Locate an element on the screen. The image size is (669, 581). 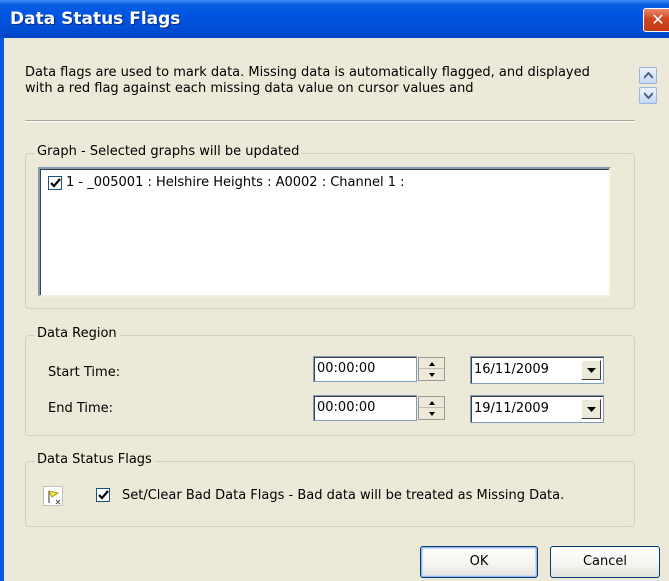
start-date-dropdown-button is located at coordinates (591, 370).